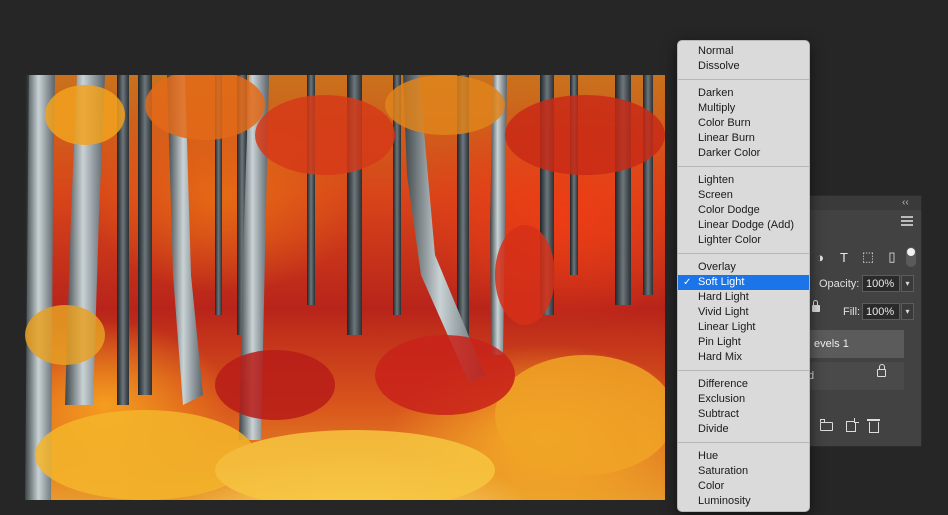 The height and width of the screenshot is (515, 948). I want to click on adjustment-filter-icon: ◑, so click(820, 257).